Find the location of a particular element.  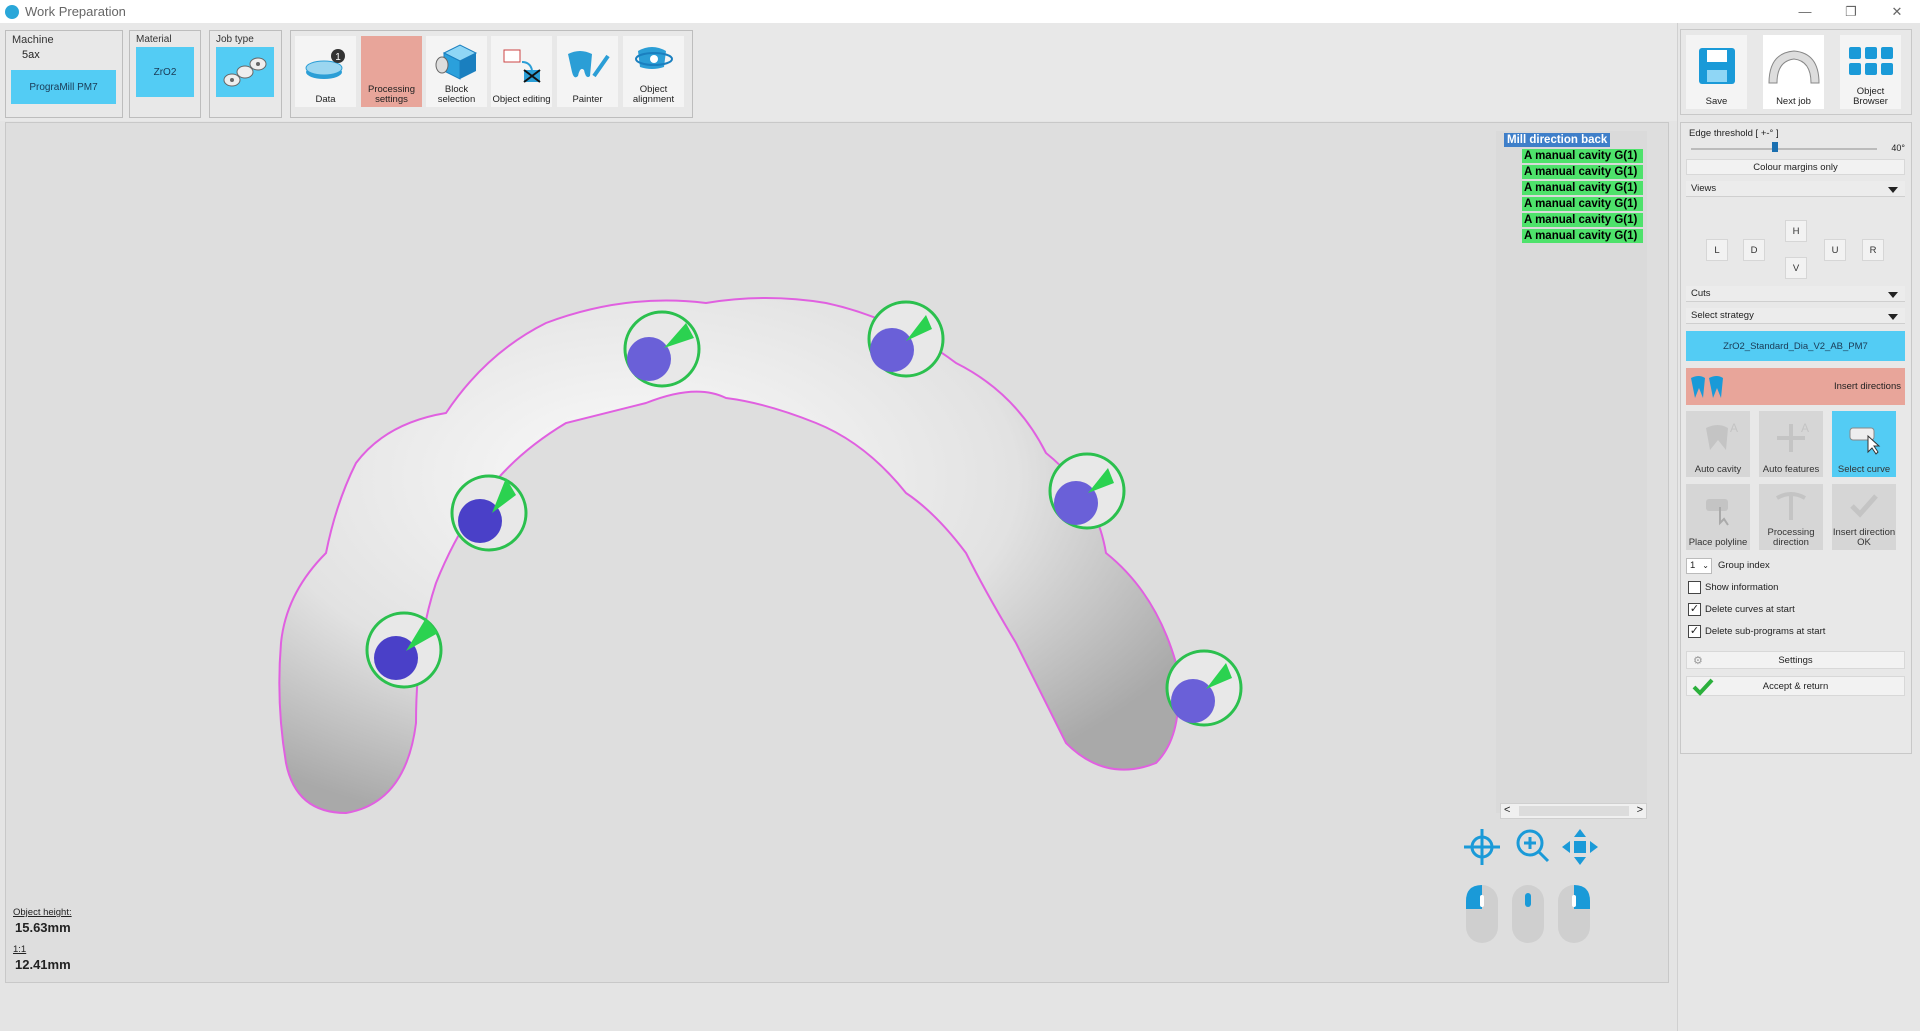

data-button: 1 Data is located at coordinates (325, 71).